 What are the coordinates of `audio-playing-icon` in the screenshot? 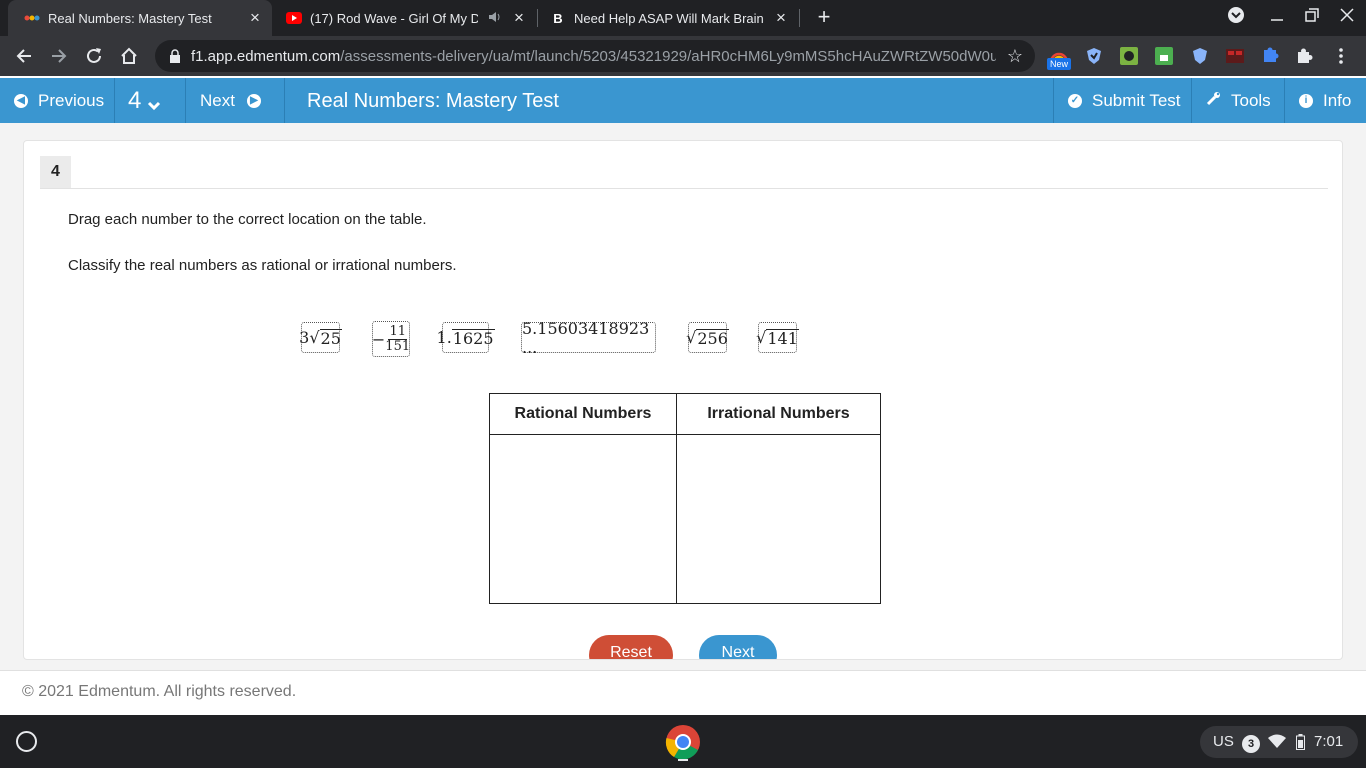 It's located at (495, 18).